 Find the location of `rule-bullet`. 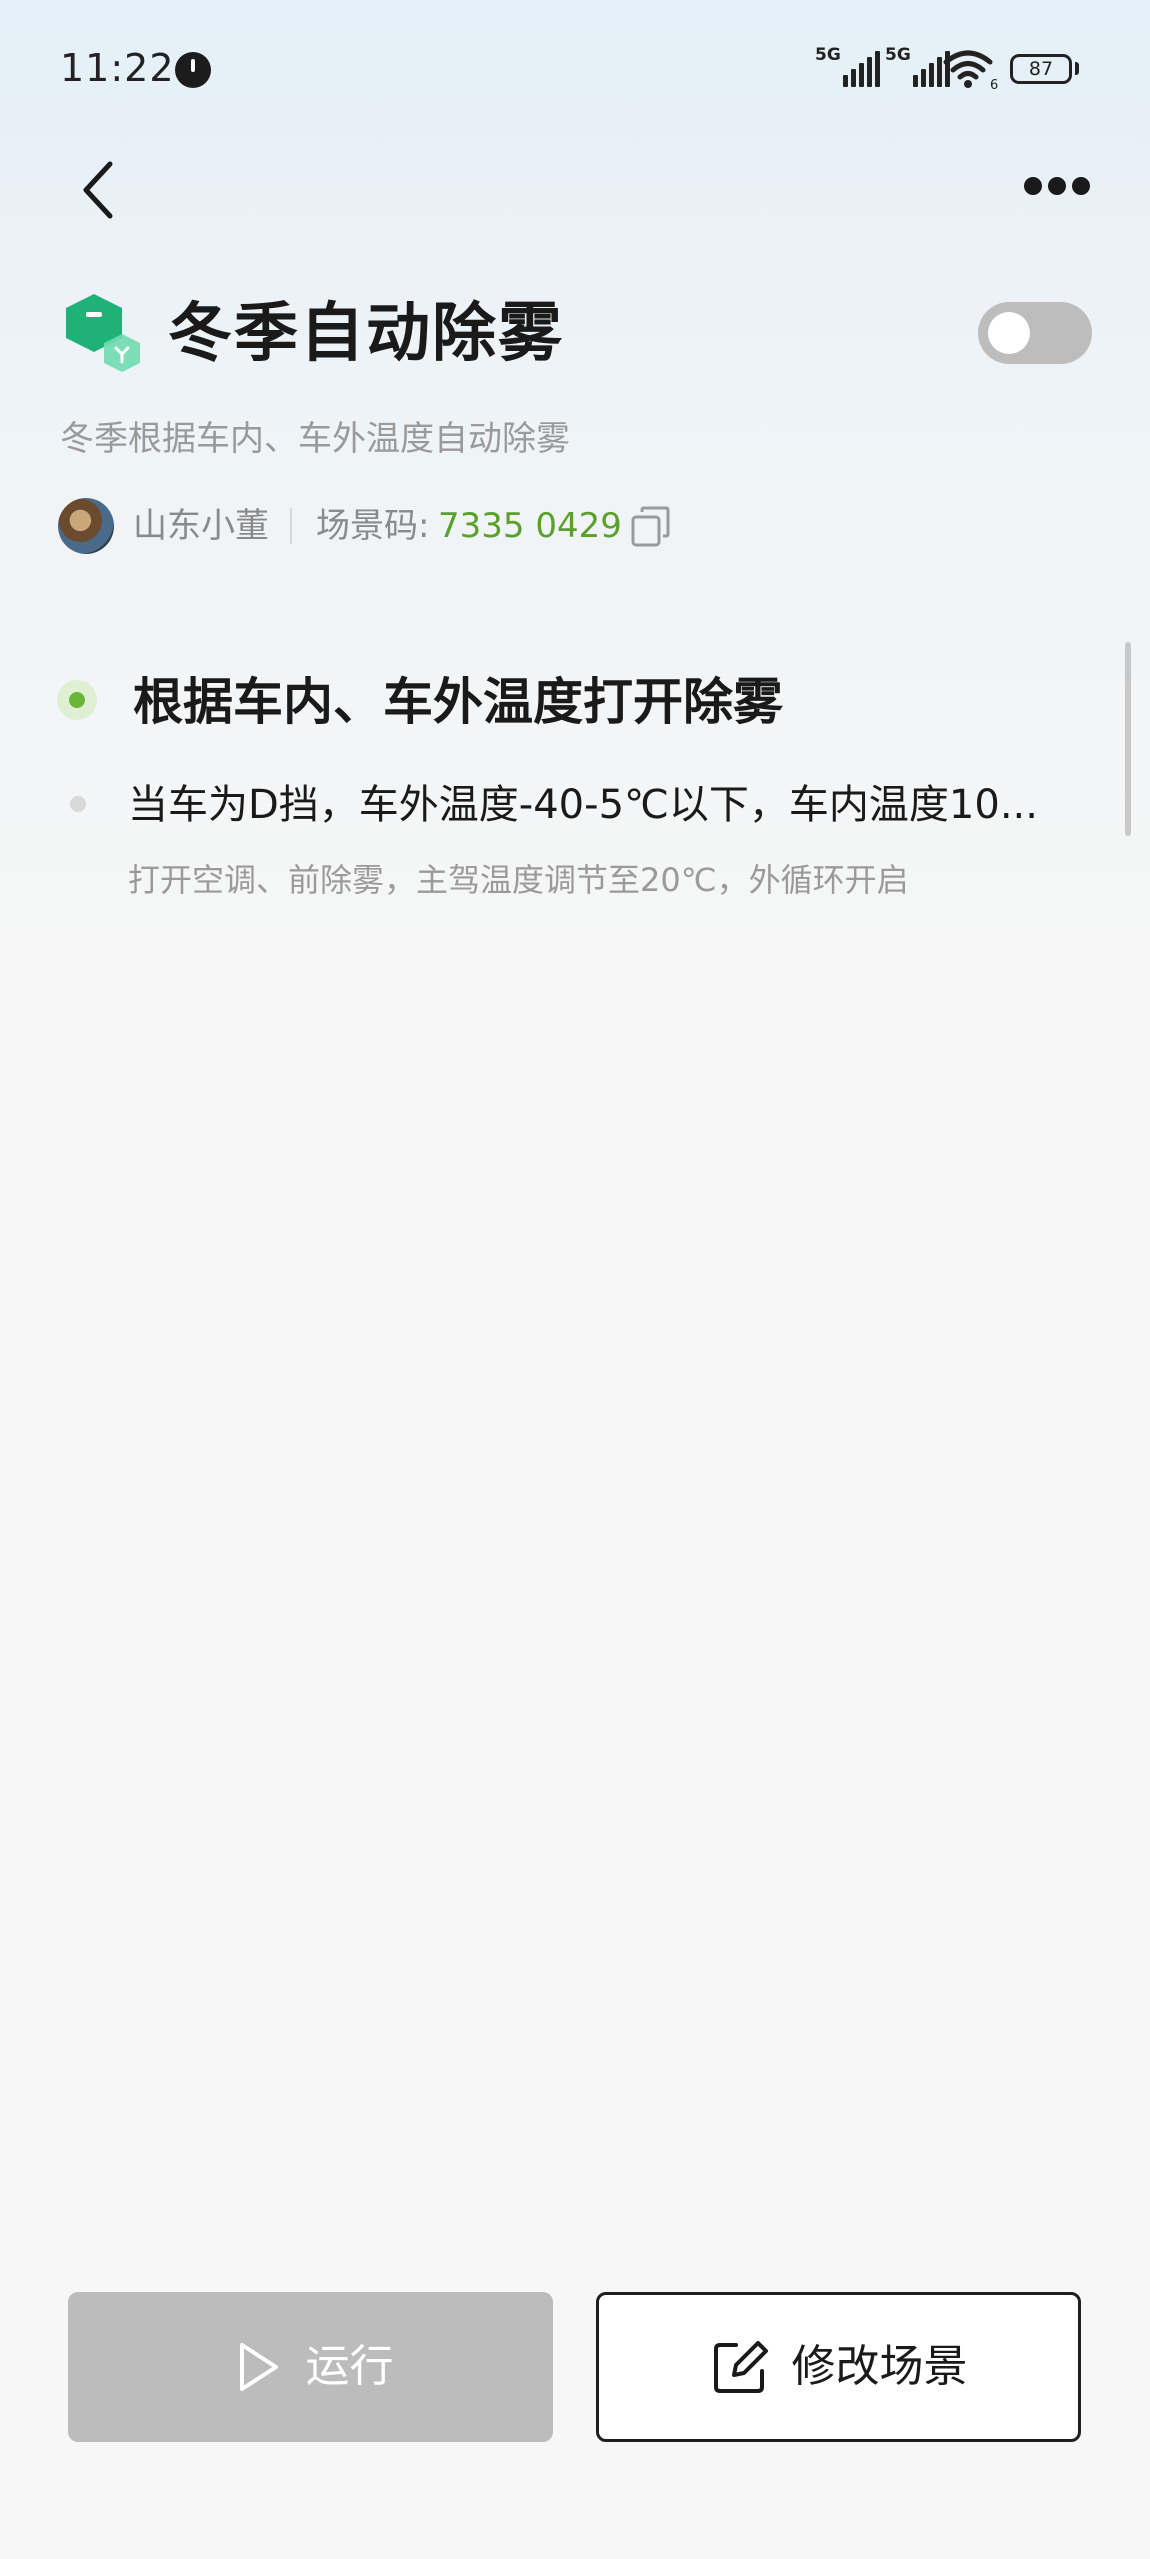

rule-bullet is located at coordinates (78, 804).